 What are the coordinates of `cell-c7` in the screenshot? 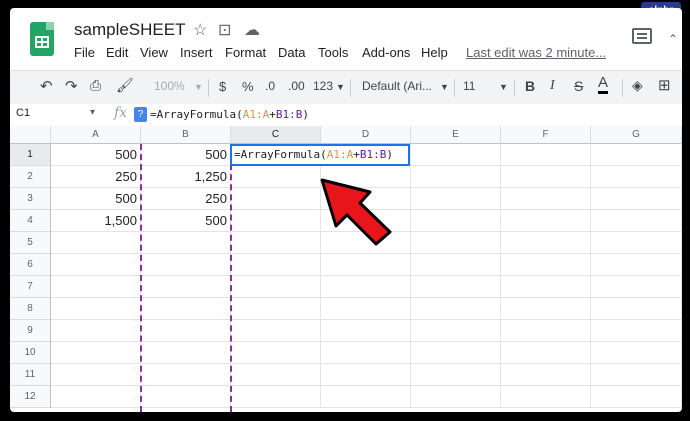 It's located at (276, 287).